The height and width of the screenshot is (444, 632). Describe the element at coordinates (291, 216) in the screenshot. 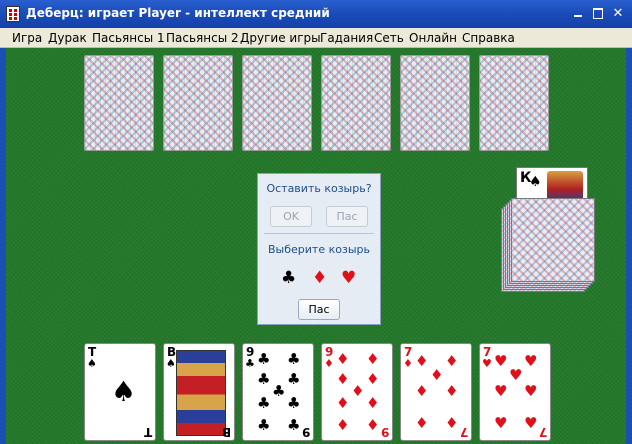

I see `ok-button: OK` at that location.